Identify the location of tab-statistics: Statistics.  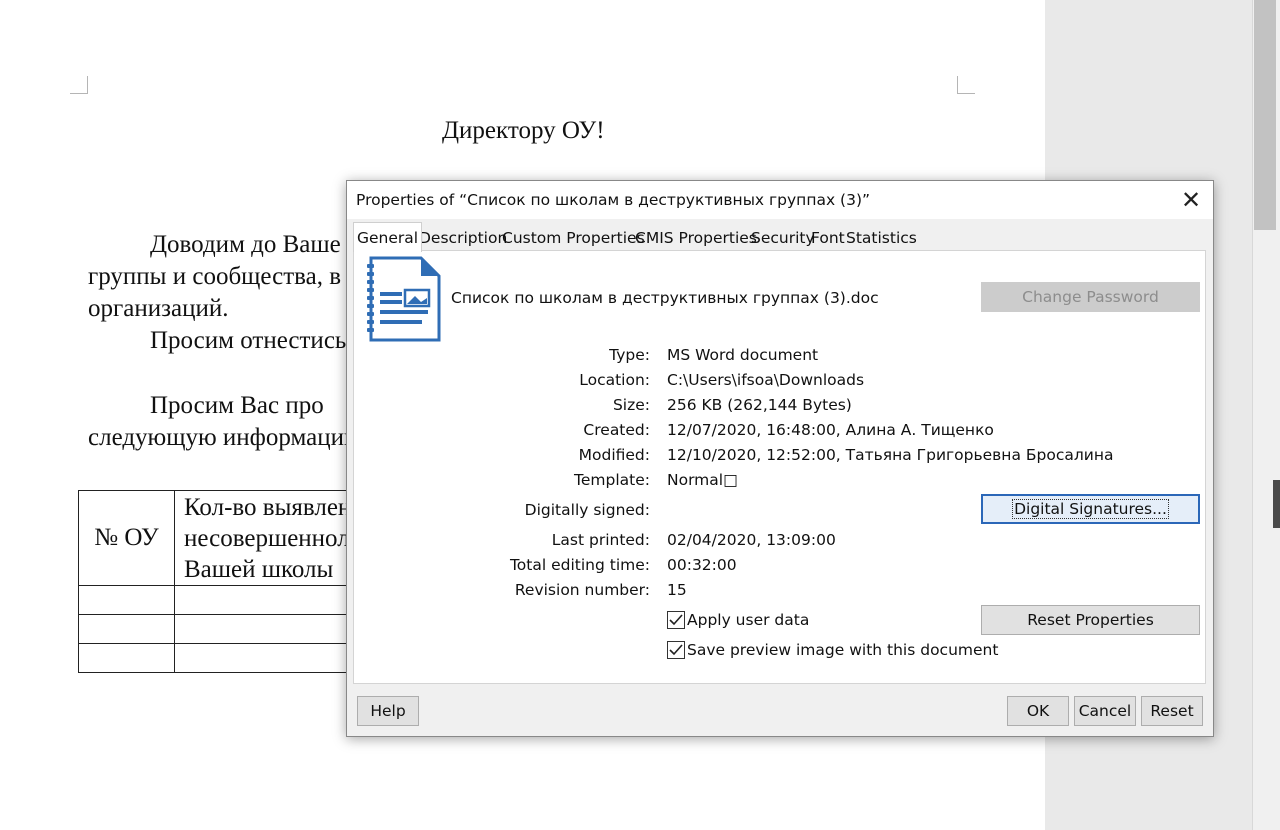
(881, 238).